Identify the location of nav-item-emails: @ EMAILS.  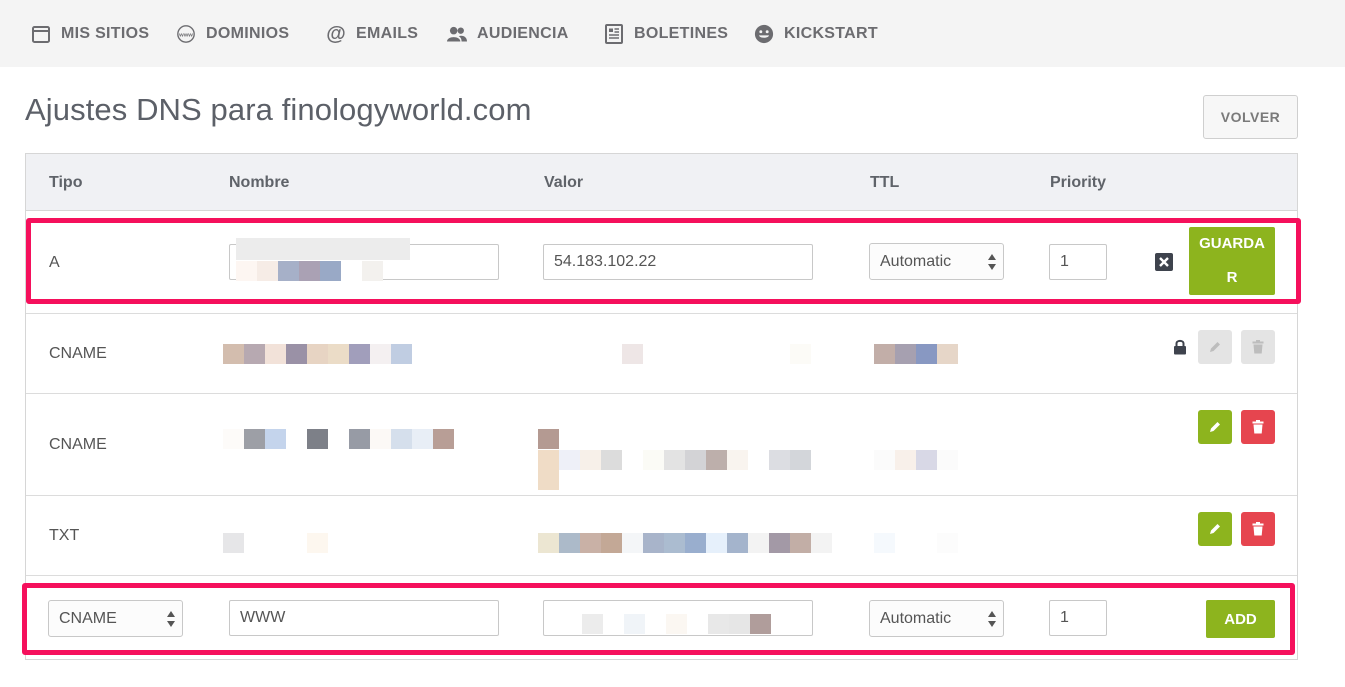
(372, 34).